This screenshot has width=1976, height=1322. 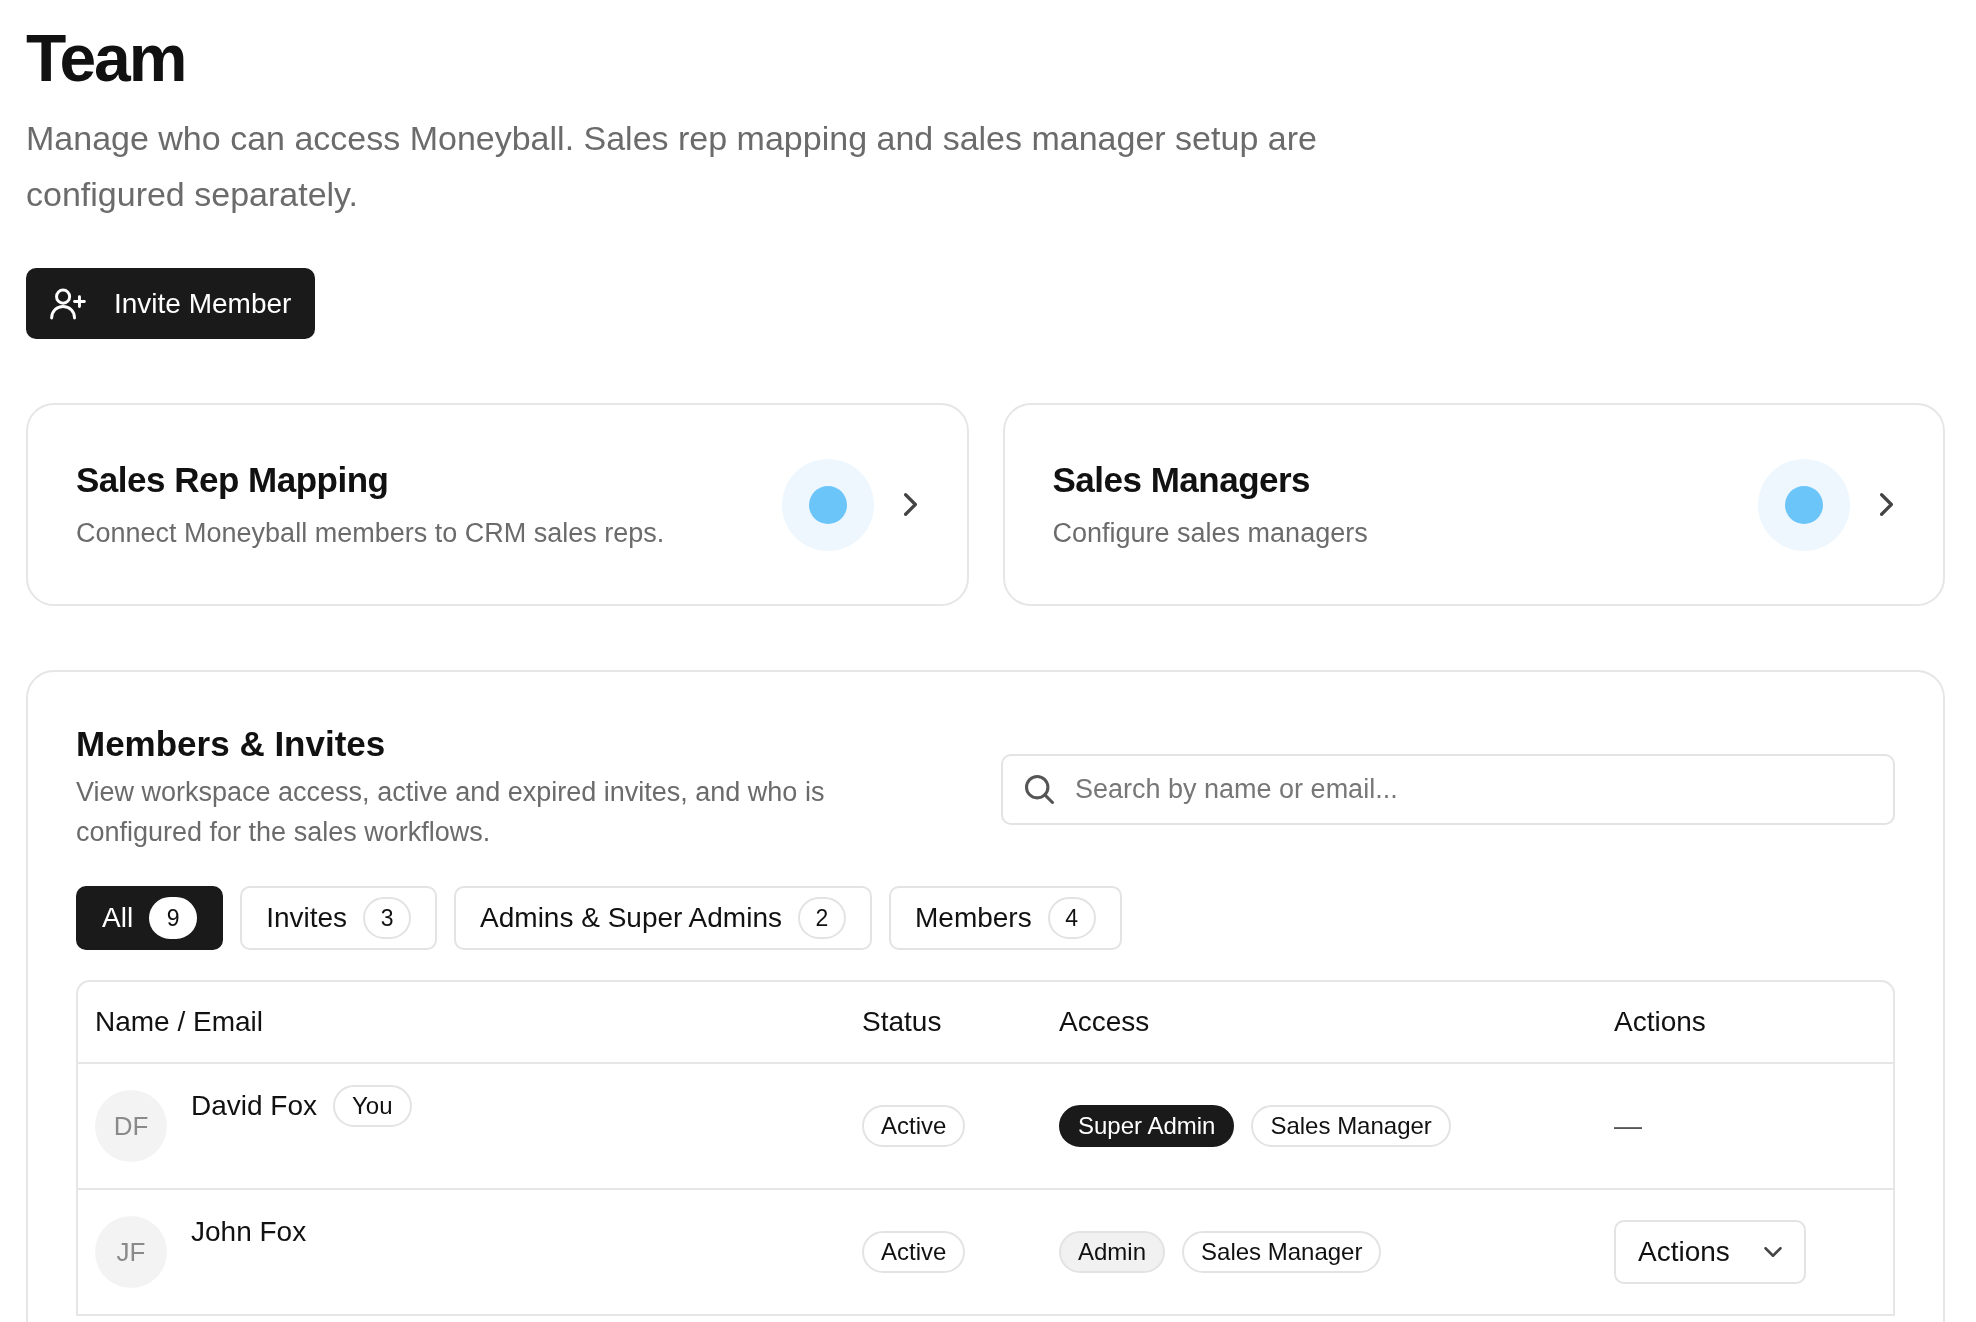 I want to click on filter-tab: All 9, so click(x=150, y=918).